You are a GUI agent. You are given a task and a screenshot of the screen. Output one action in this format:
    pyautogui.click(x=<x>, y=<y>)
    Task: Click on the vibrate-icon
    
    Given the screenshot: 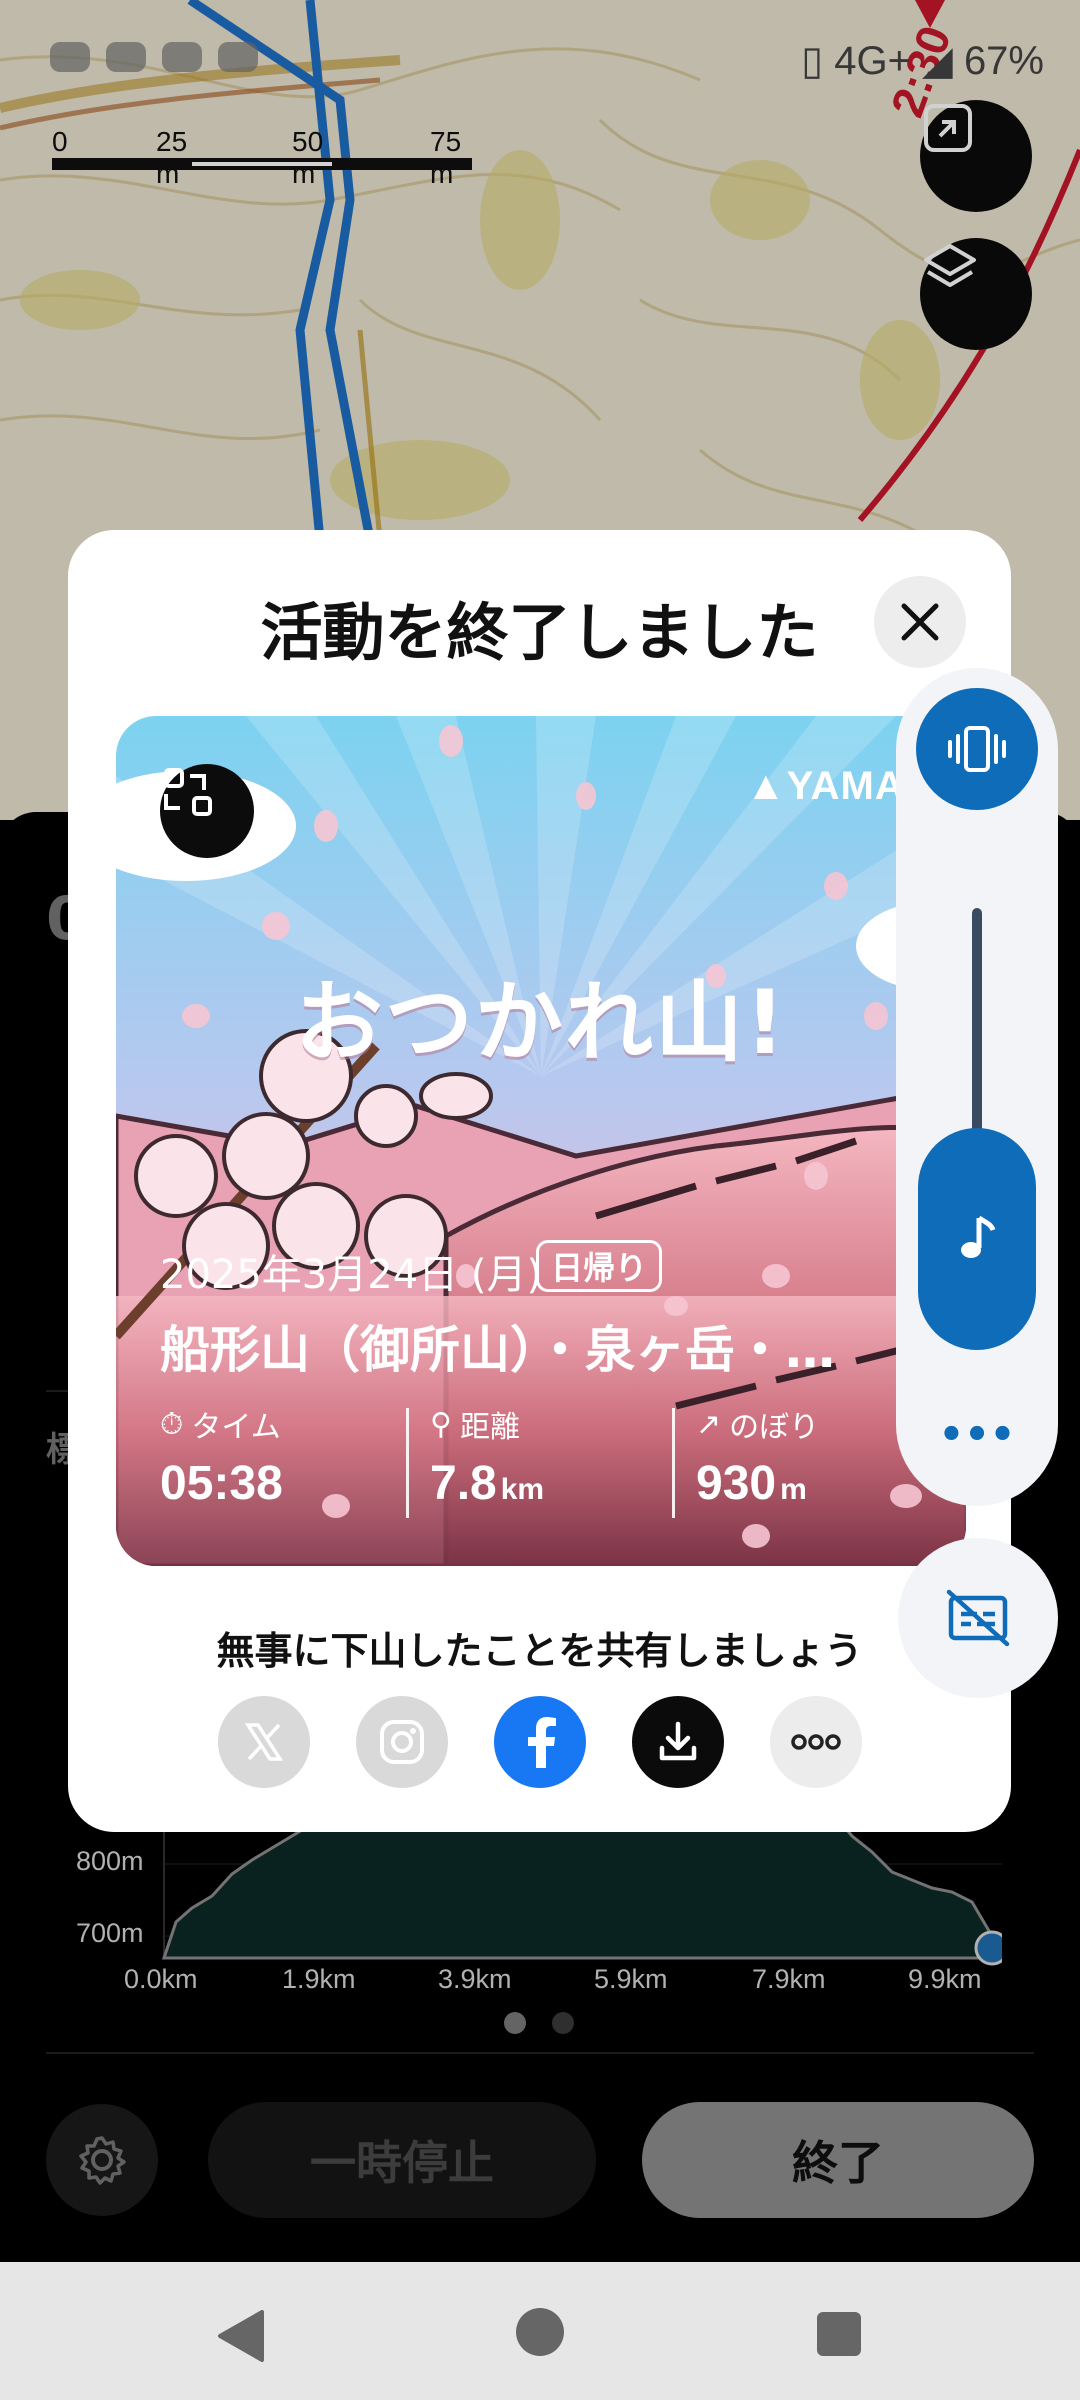 What is the action you would take?
    pyautogui.click(x=977, y=749)
    